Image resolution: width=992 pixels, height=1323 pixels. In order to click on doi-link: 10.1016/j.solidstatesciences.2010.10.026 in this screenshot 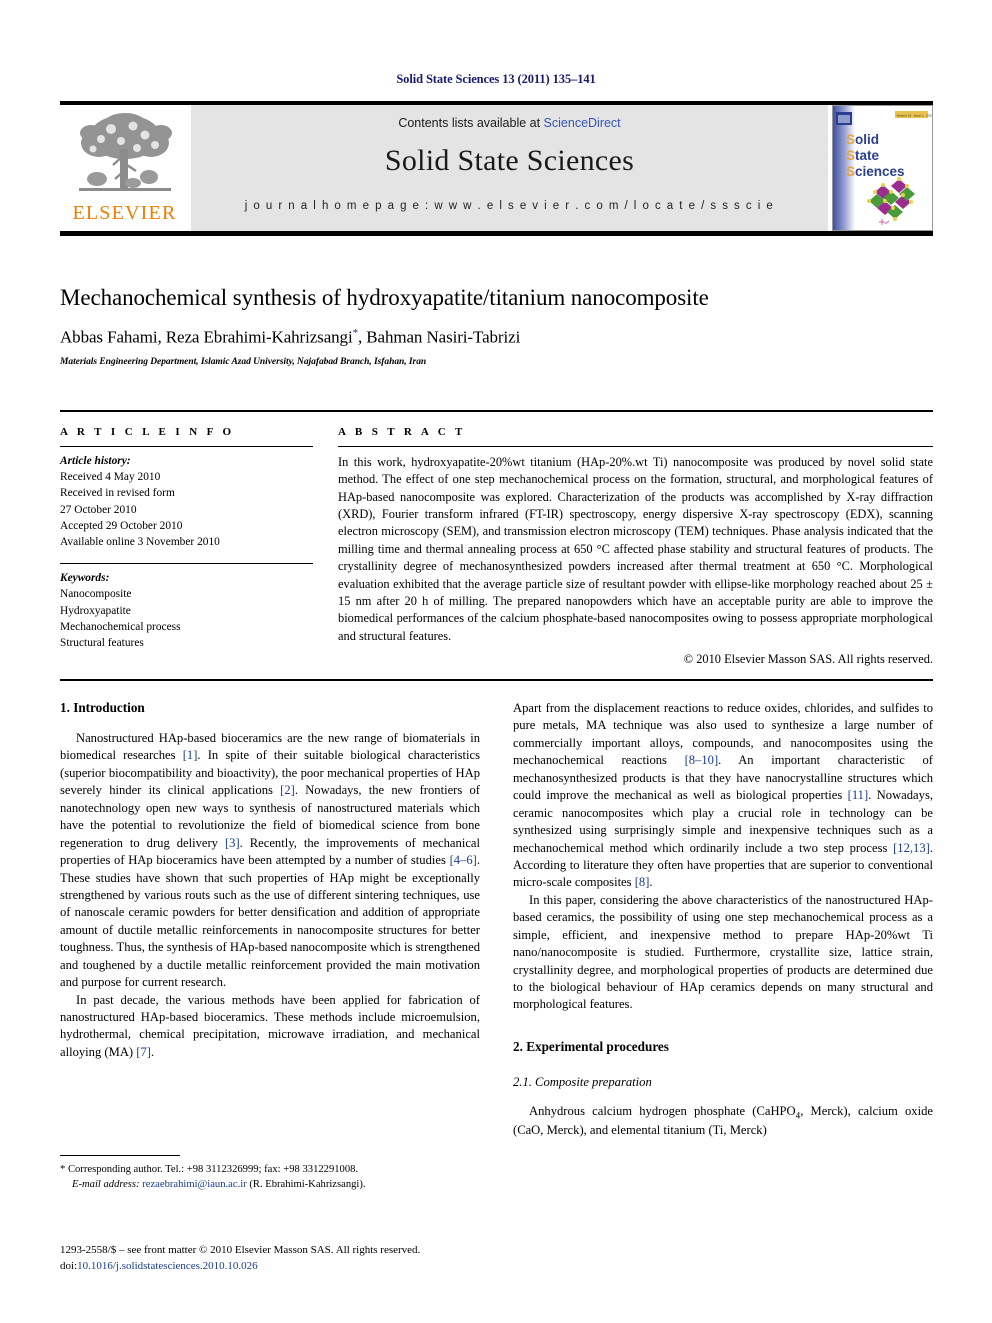, I will do `click(167, 1266)`.